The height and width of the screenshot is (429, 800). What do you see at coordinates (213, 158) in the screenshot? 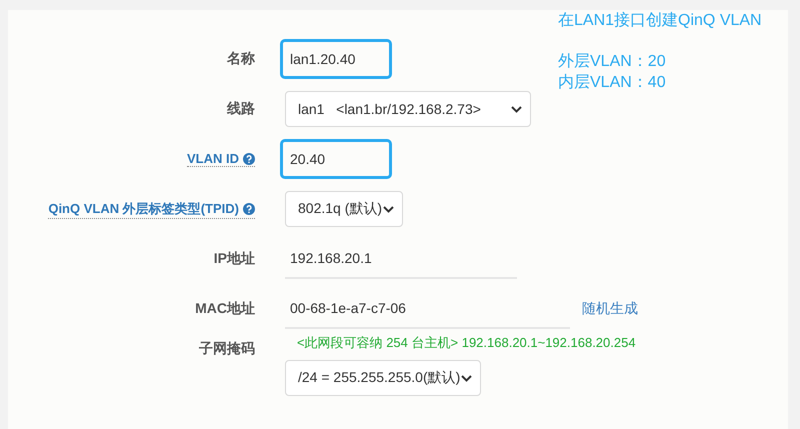
I see `link-text: VLAN ID` at bounding box center [213, 158].